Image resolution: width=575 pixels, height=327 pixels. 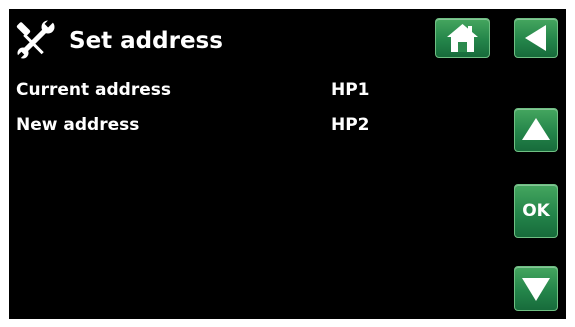 I want to click on new-address-value: HP2, so click(x=350, y=125).